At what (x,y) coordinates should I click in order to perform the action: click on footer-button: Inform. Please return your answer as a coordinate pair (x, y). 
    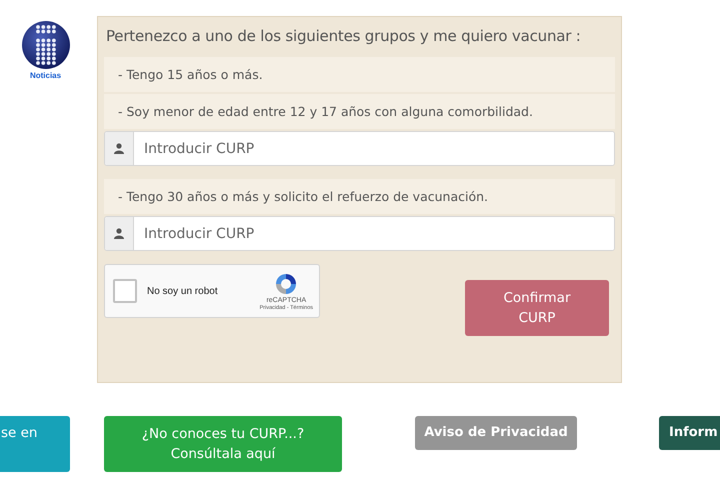
    Looking at the image, I should click on (689, 433).